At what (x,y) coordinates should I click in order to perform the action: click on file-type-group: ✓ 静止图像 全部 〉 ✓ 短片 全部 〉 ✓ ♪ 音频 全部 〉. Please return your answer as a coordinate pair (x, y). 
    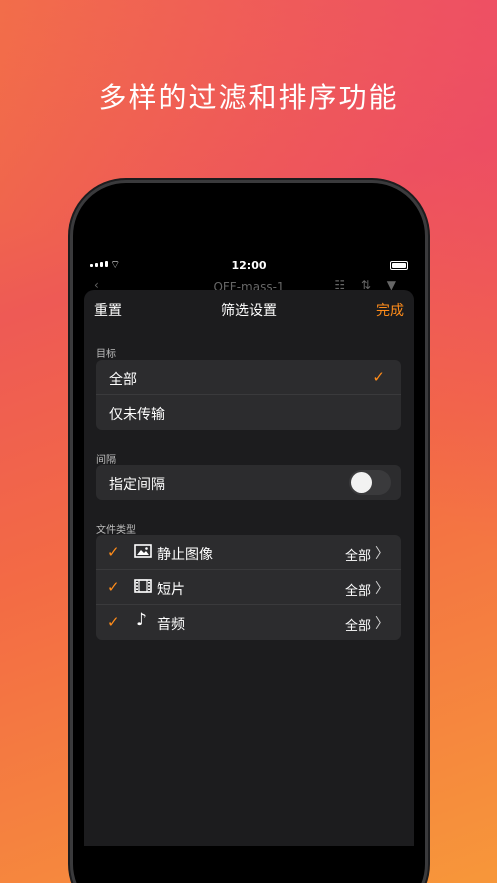
    Looking at the image, I should click on (248, 587).